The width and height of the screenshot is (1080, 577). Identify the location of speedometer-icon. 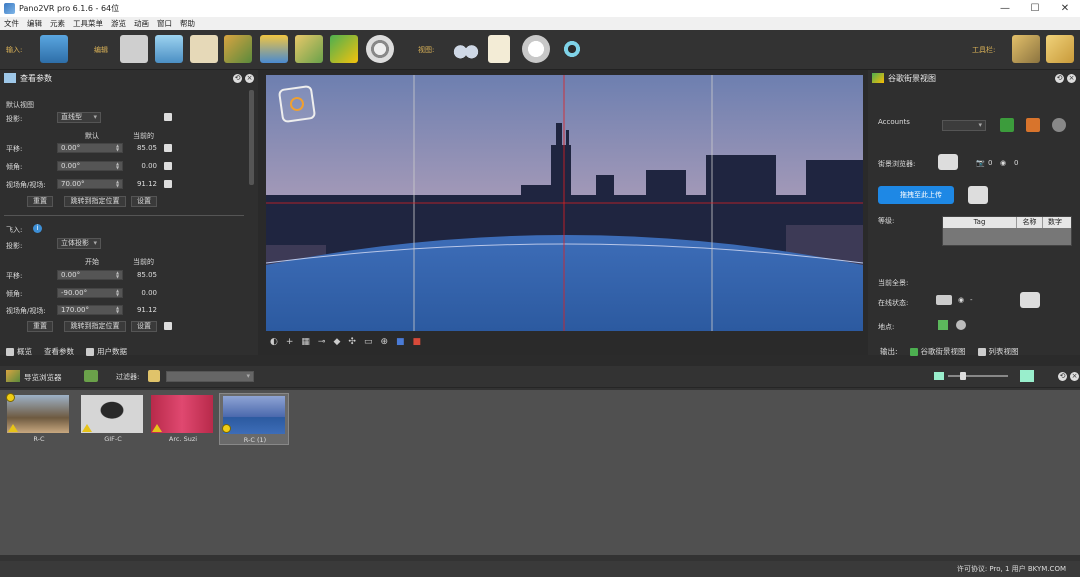
(536, 49).